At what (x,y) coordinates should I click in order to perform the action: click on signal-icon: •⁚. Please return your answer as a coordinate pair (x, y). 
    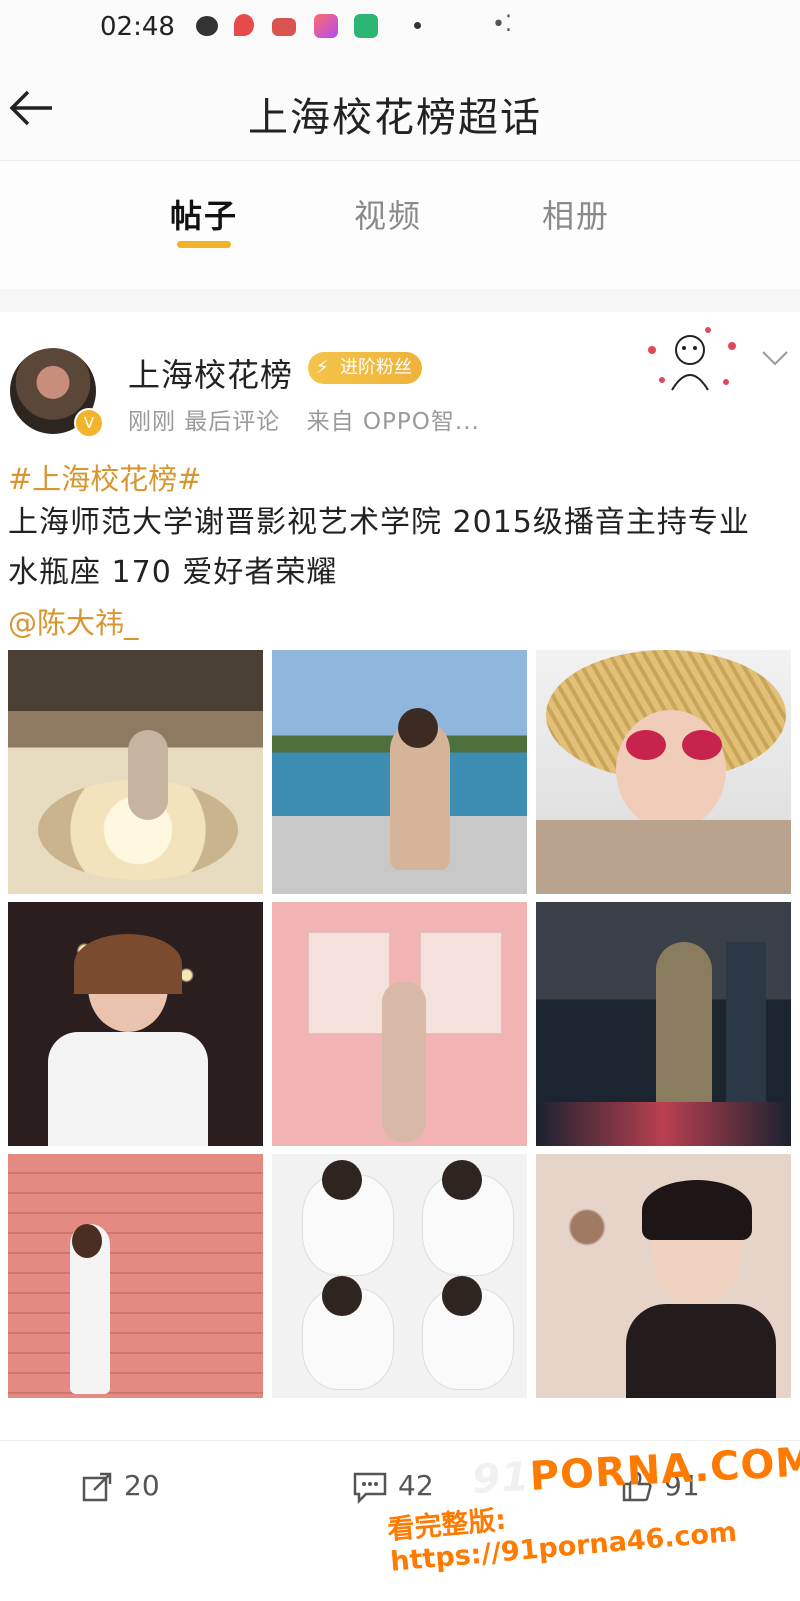
    Looking at the image, I should click on (502, 24).